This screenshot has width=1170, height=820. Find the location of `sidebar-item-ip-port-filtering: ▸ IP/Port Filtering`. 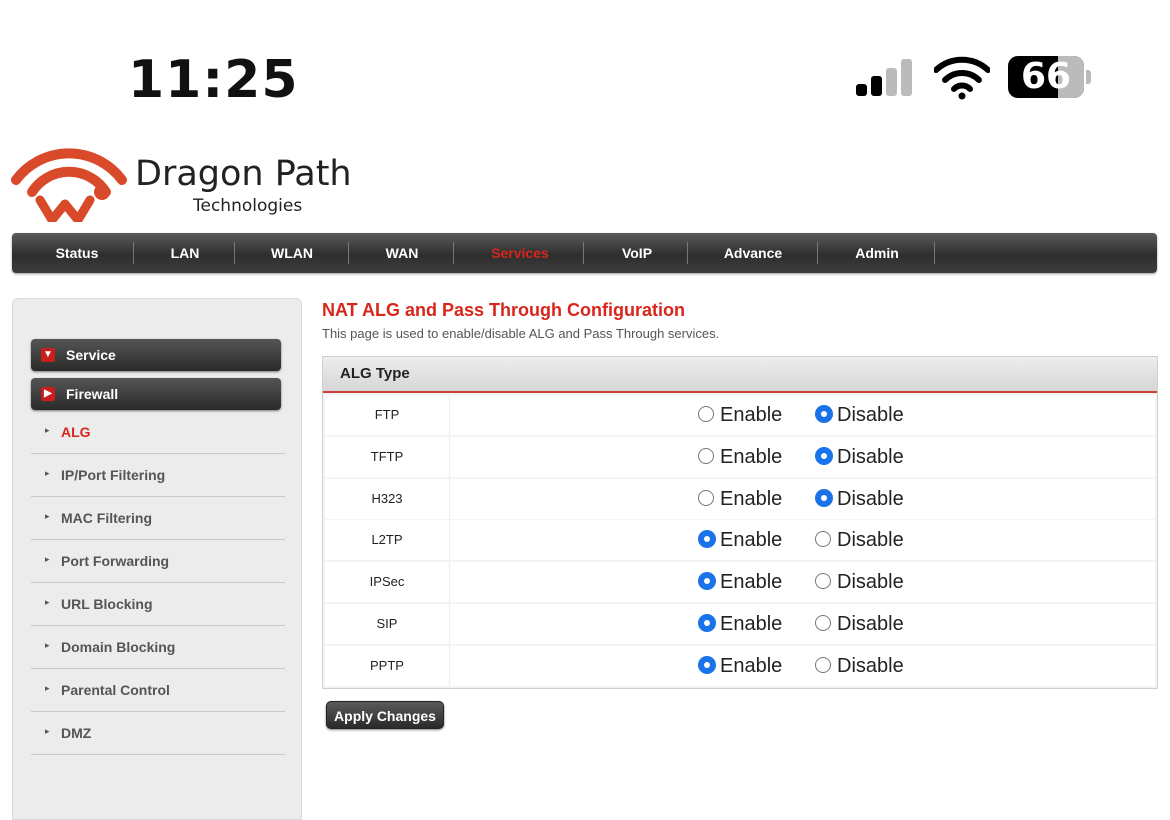

sidebar-item-ip-port-filtering: ▸ IP/Port Filtering is located at coordinates (158, 475).